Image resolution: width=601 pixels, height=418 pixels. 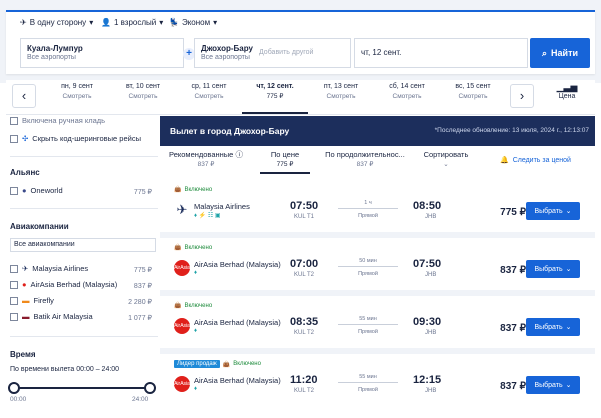 I want to click on filter-hide-codeshare: ✣ Скрыть код-шеринговые рейсы, so click(x=75, y=138).